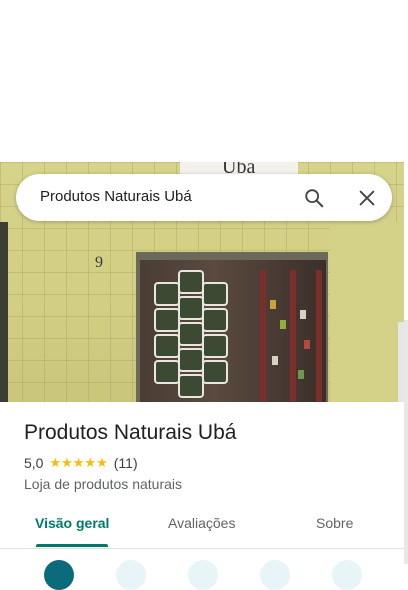  What do you see at coordinates (34, 463) in the screenshot?
I see `rating-value: 5,0` at bounding box center [34, 463].